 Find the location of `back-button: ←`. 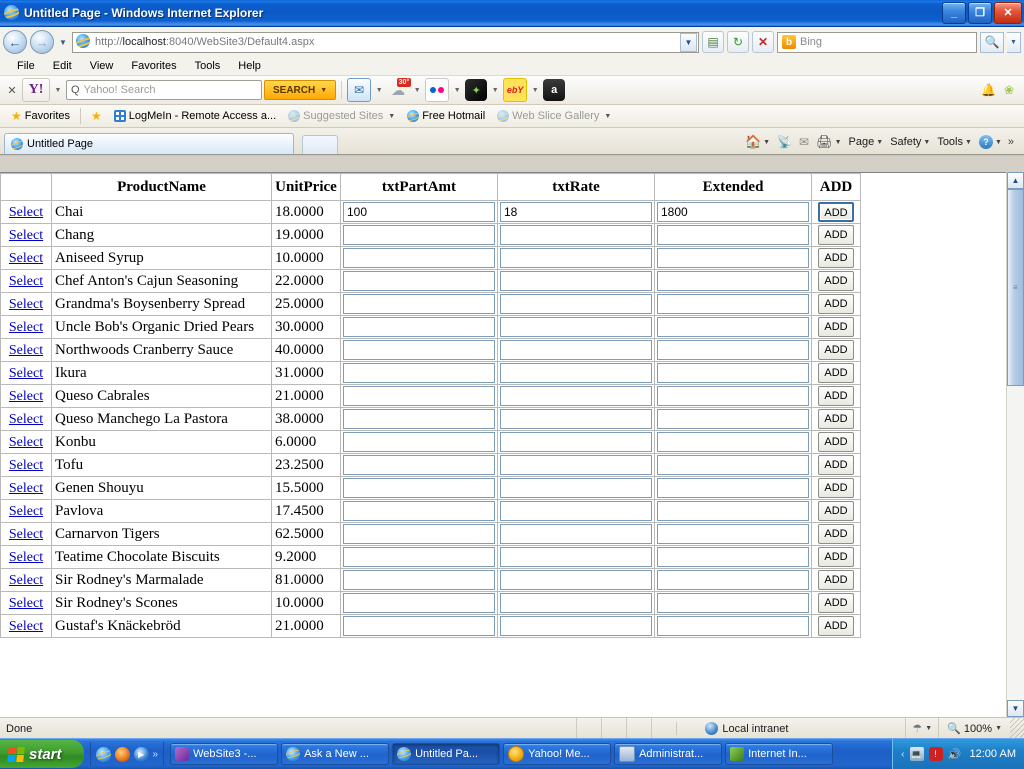

back-button: ← is located at coordinates (15, 42).